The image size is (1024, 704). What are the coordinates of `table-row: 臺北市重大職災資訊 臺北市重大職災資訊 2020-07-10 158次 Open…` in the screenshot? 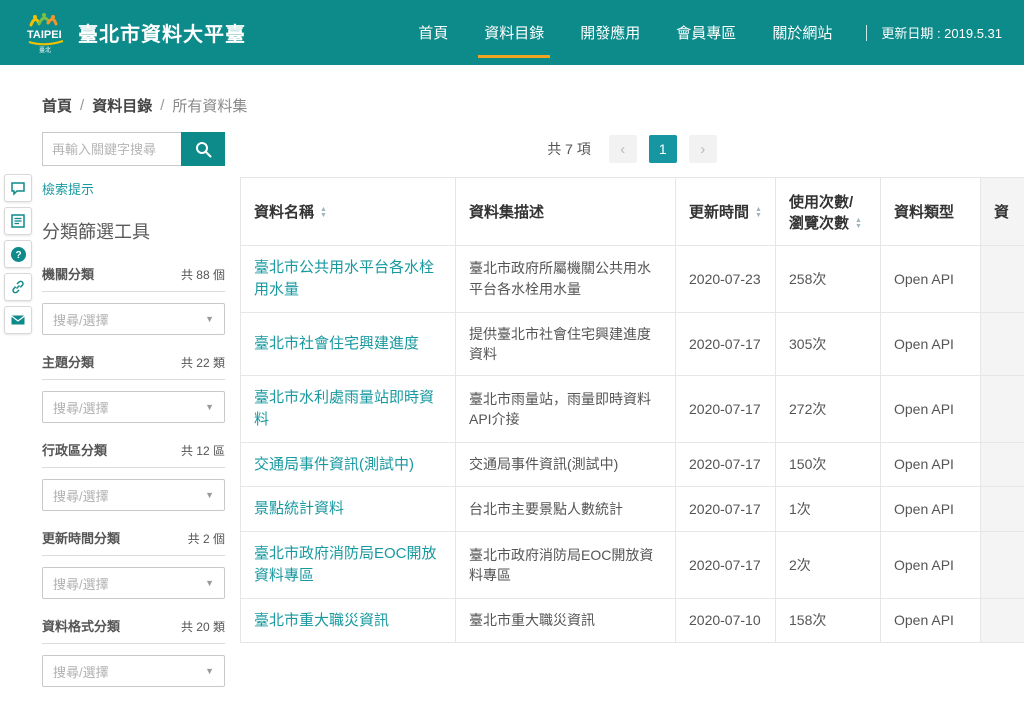 It's located at (632, 620).